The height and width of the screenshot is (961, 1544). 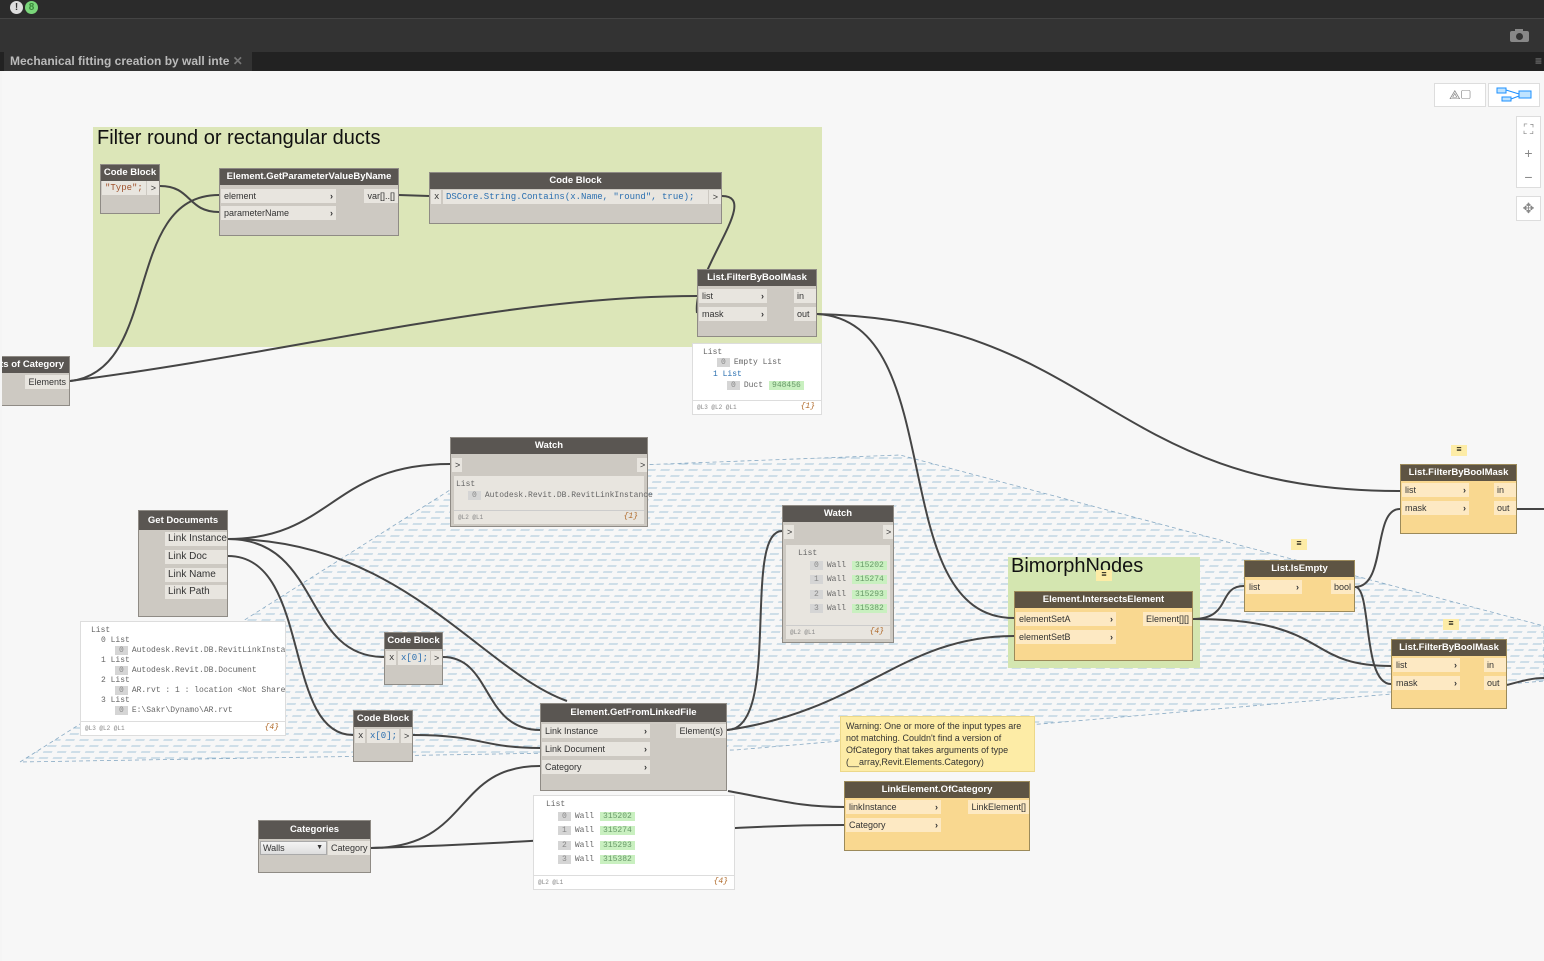 What do you see at coordinates (383, 719) in the screenshot?
I see `node-title: Code Block` at bounding box center [383, 719].